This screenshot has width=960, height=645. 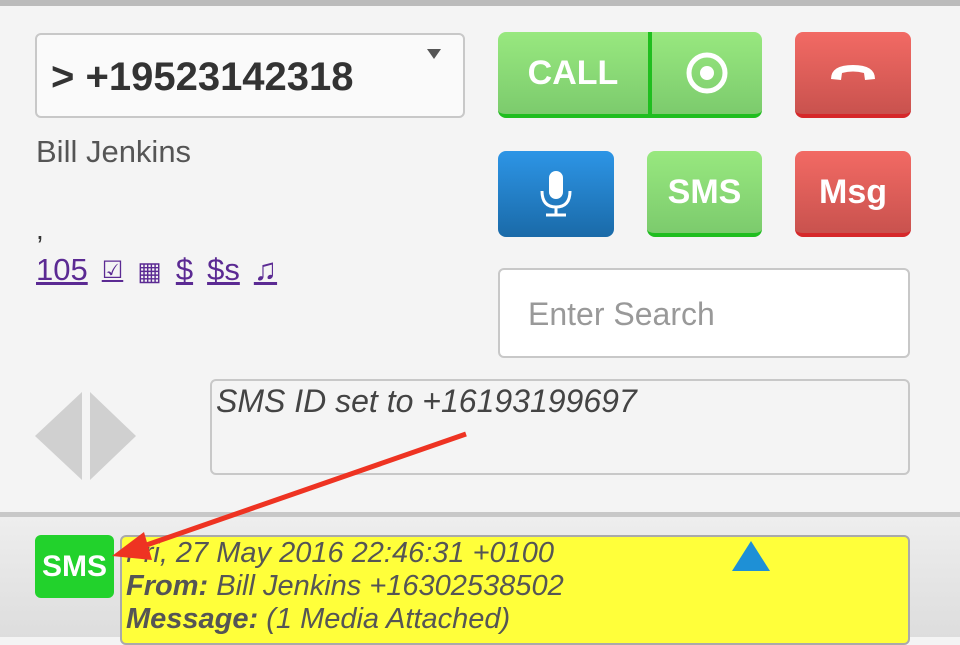 I want to click on dialer-value: > +19523142318, so click(x=202, y=77).